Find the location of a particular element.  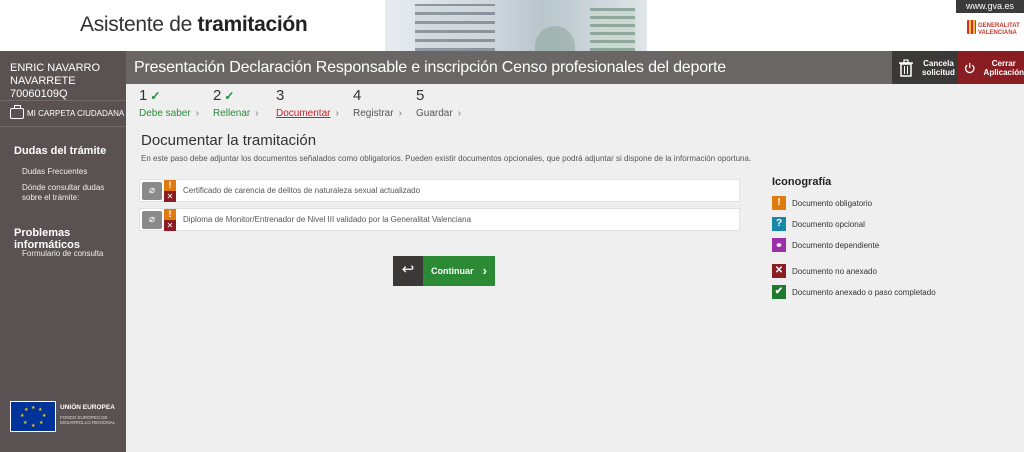

close-application-button: Cerrar Aplicación is located at coordinates (991, 67).